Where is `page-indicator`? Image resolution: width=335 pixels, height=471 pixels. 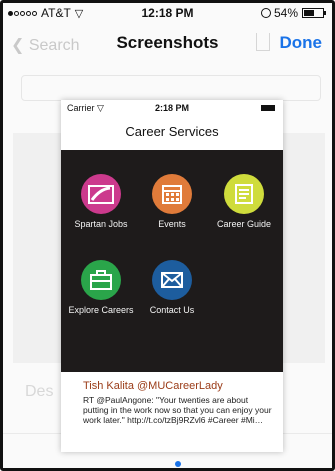
page-indicator is located at coordinates (178, 464).